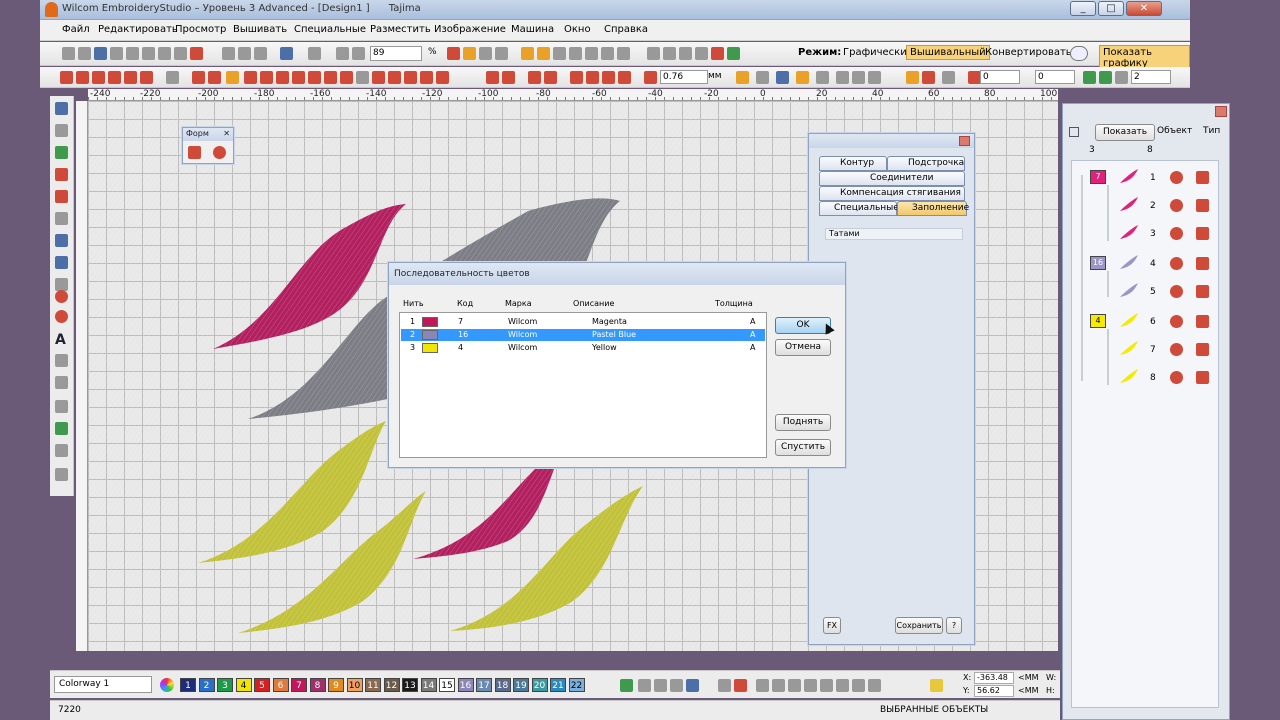  What do you see at coordinates (206, 685) in the screenshot?
I see `color-chip: 2` at bounding box center [206, 685].